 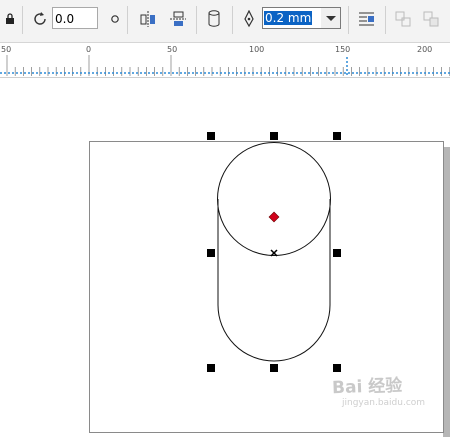 What do you see at coordinates (274, 136) in the screenshot?
I see `selection-handle-top-center` at bounding box center [274, 136].